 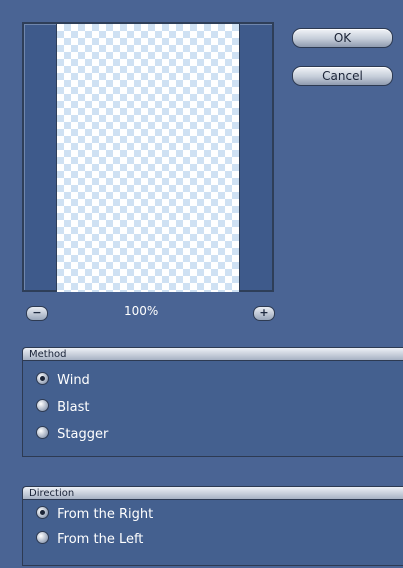 What do you see at coordinates (342, 76) in the screenshot?
I see `cancel-button: Cancel` at bounding box center [342, 76].